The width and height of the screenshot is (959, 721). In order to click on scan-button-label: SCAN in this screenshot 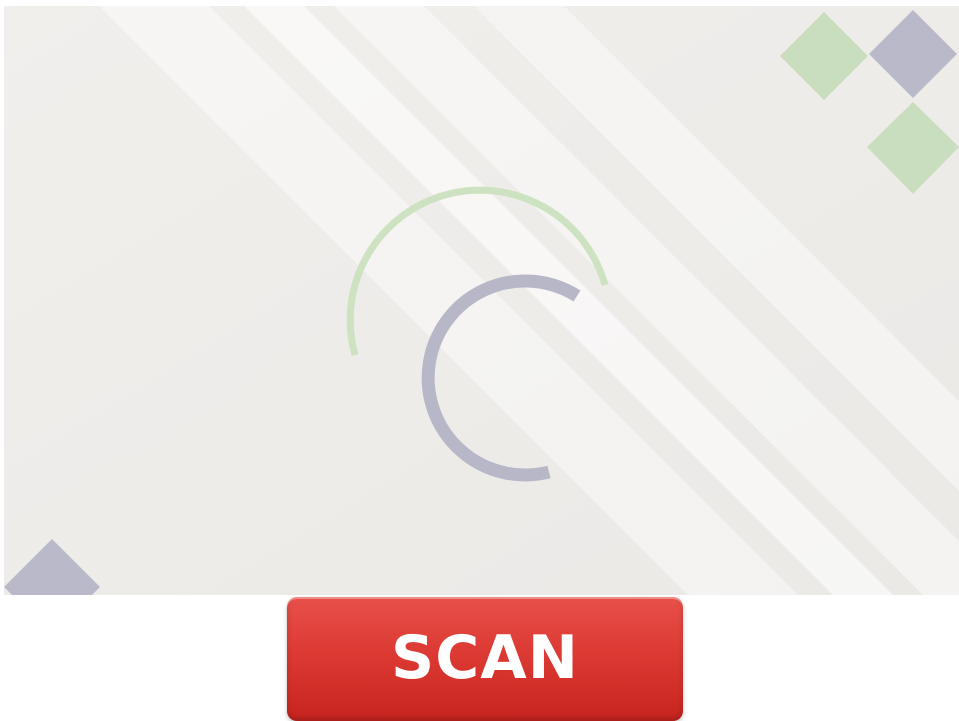, I will do `click(485, 658)`.